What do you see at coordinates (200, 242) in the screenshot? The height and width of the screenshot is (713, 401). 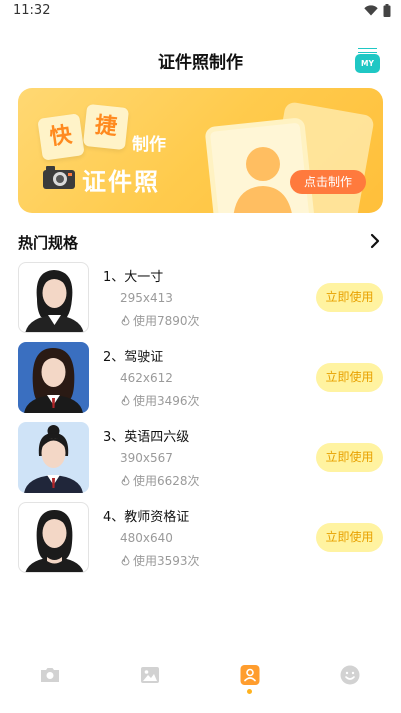 I see `section-header: 热门规格` at bounding box center [200, 242].